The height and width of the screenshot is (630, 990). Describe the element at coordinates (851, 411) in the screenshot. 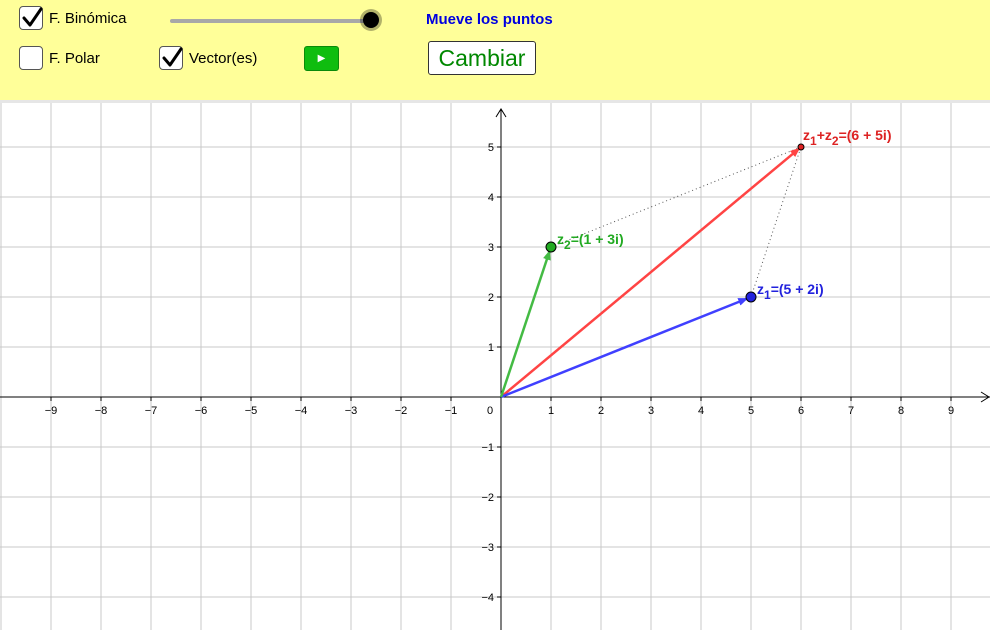

I see `x-tick-label: 7` at that location.